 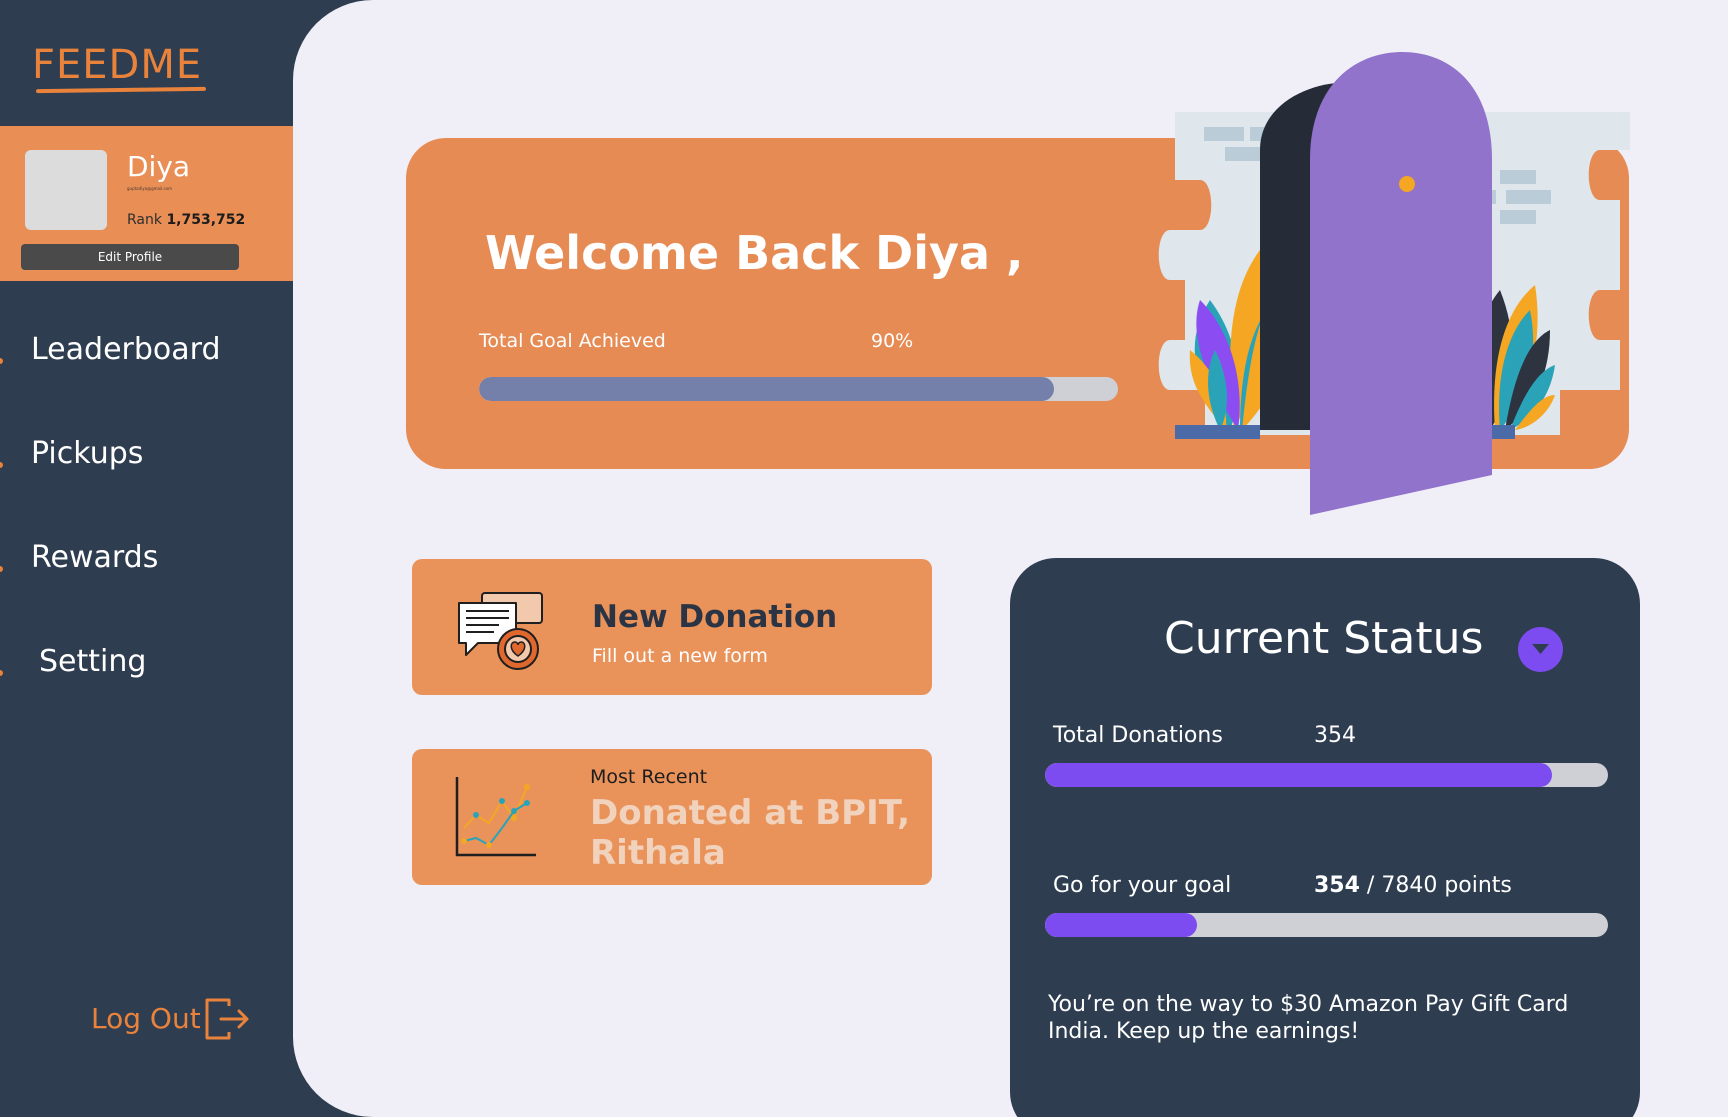 What do you see at coordinates (159, 166) in the screenshot?
I see `user-name: Diya` at bounding box center [159, 166].